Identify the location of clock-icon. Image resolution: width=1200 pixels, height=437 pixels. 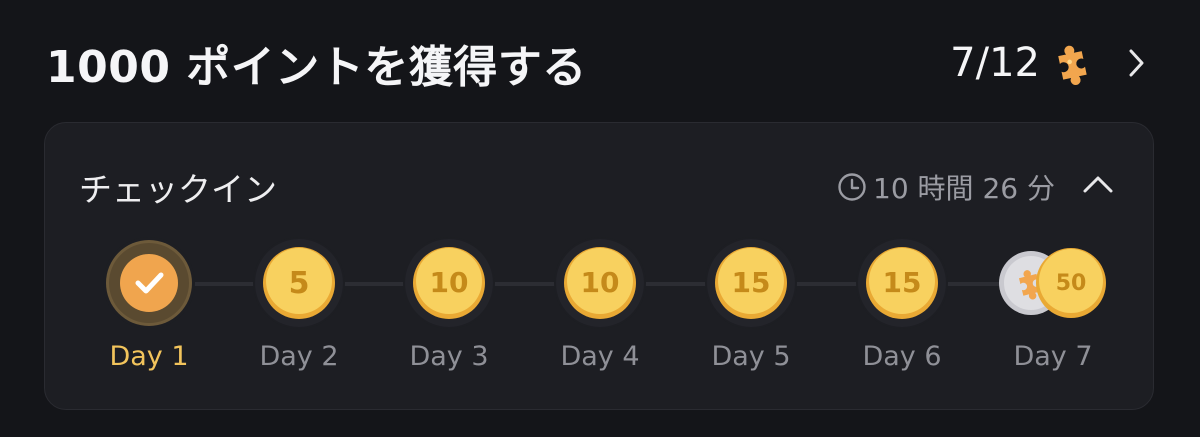
(852, 187).